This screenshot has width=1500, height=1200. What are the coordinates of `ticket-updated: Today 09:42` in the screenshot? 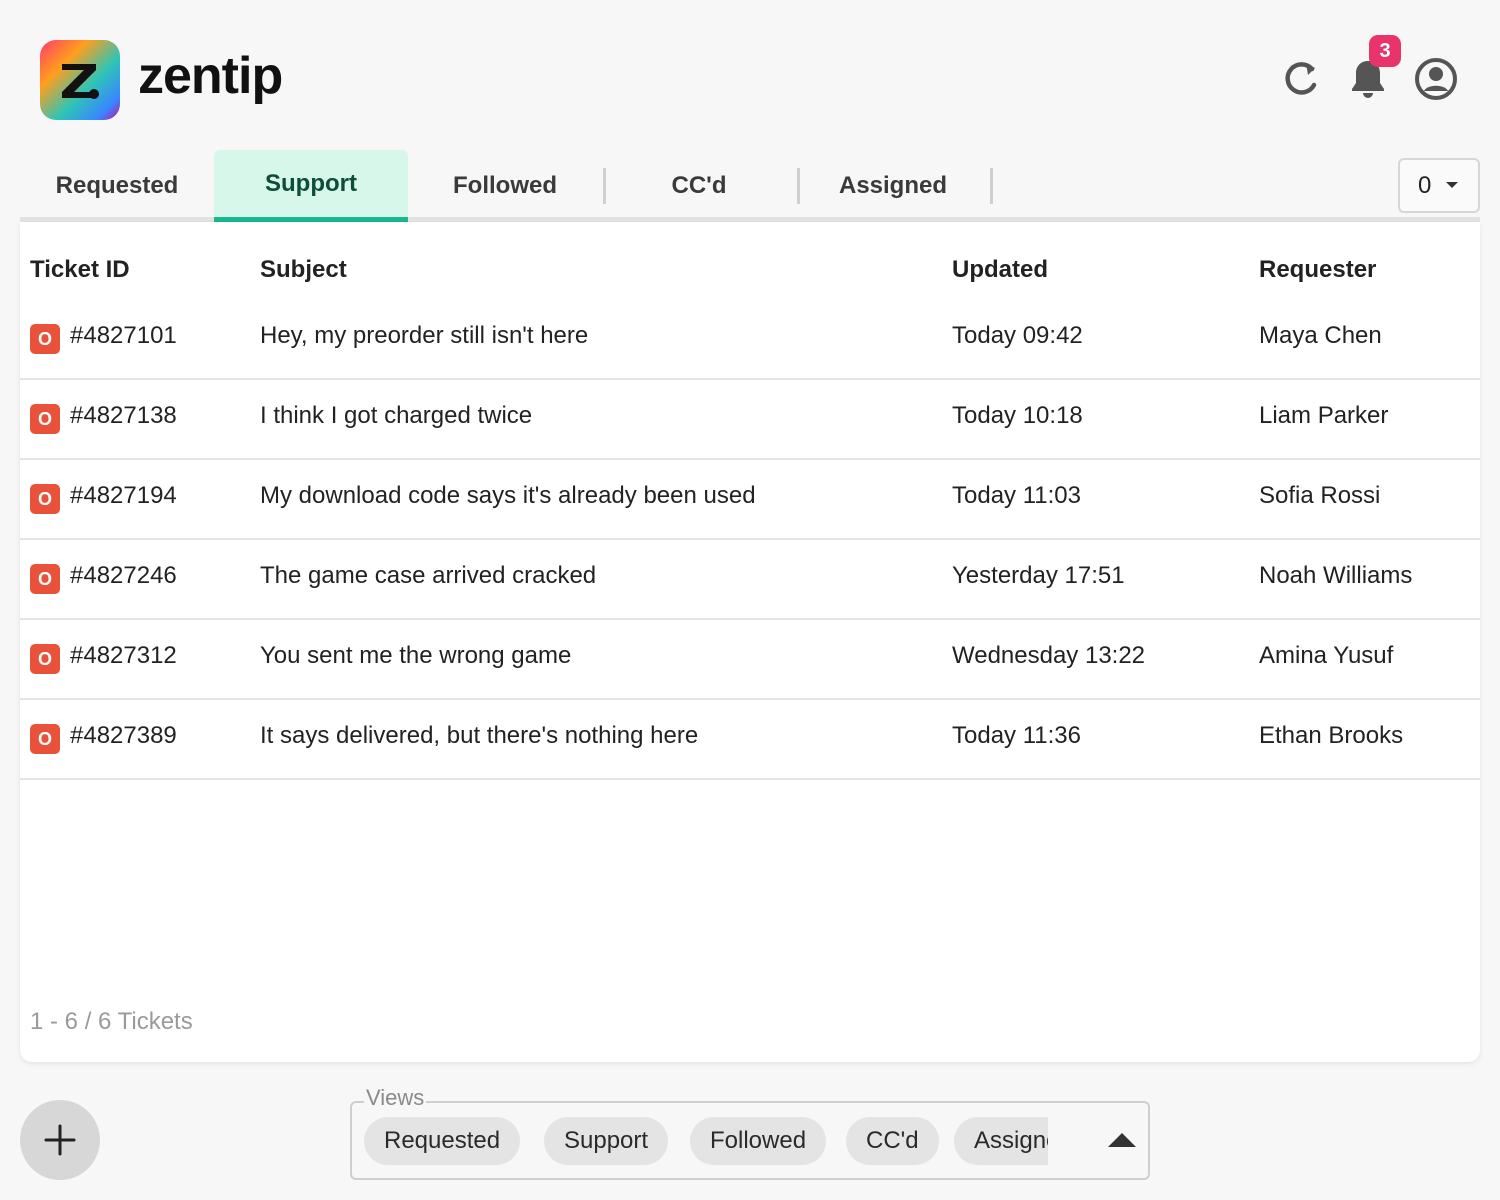 It's located at (1017, 335).